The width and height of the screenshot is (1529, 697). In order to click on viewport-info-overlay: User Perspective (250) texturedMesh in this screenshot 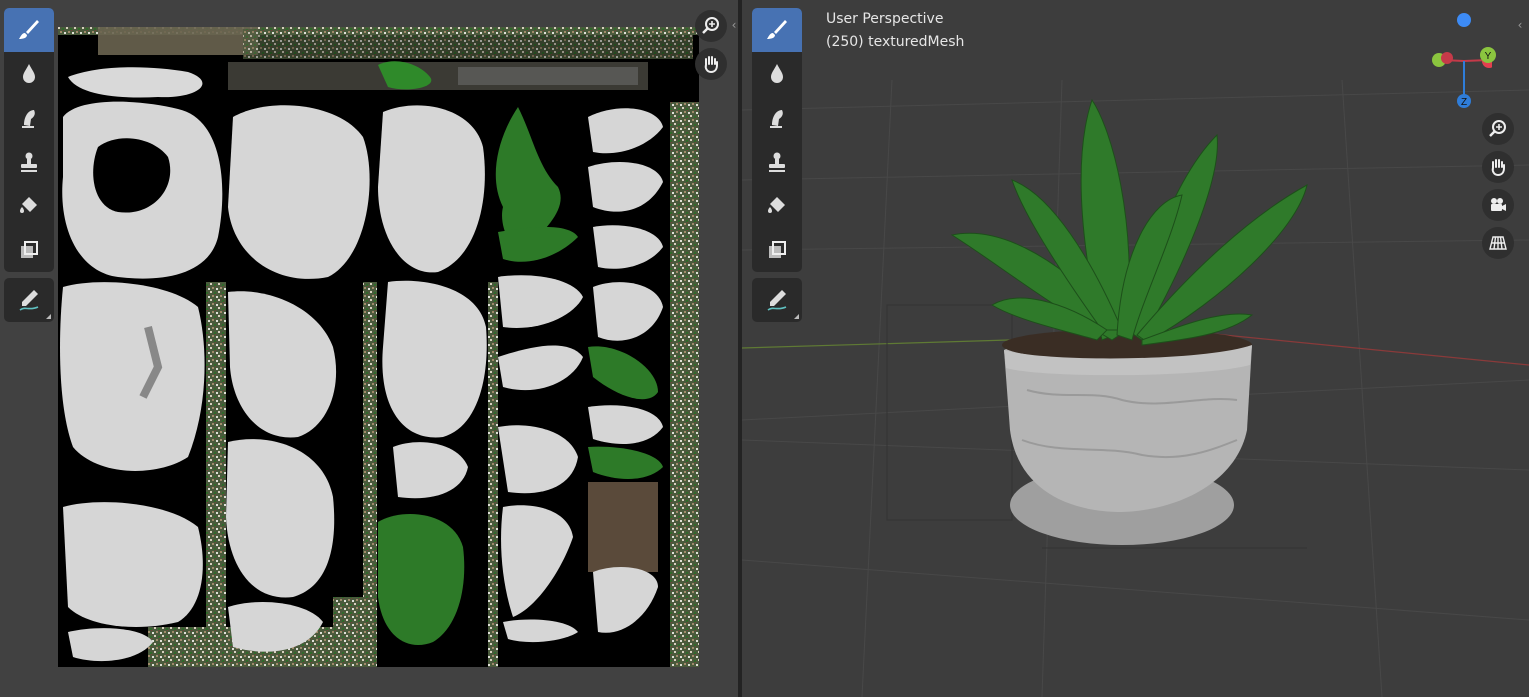, I will do `click(895, 31)`.